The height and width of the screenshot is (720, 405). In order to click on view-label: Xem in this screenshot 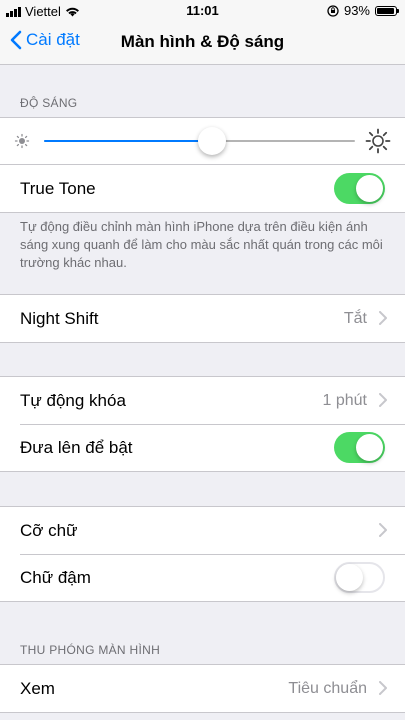, I will do `click(37, 688)`.